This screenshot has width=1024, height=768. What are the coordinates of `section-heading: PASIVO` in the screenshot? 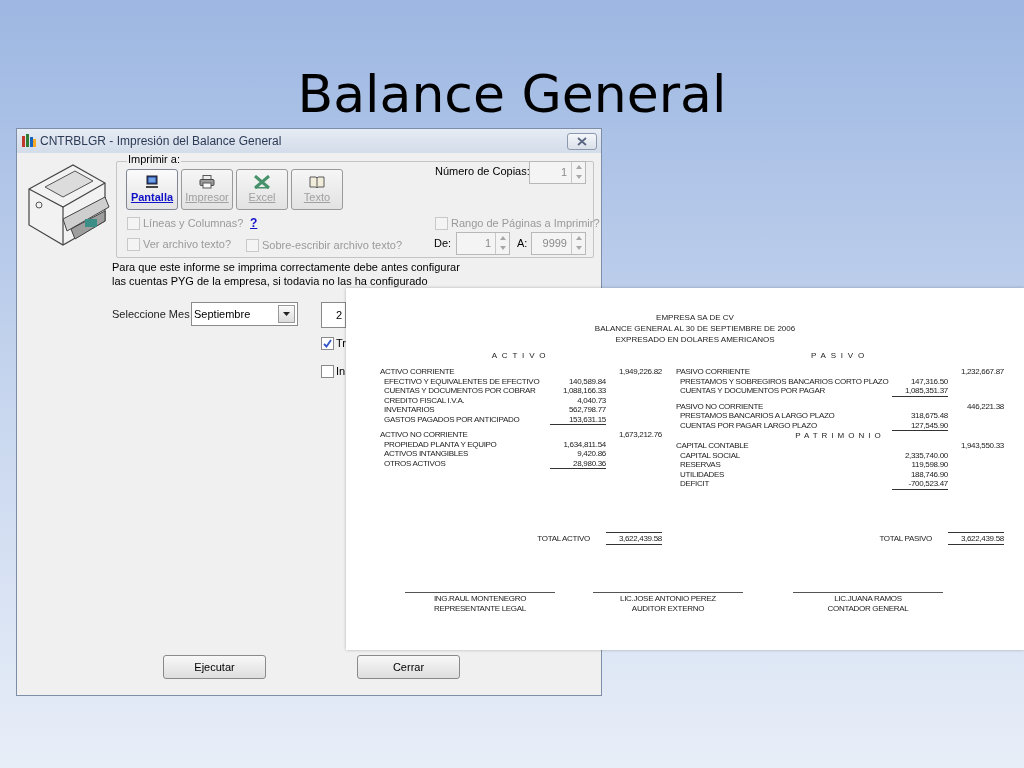 It's located at (840, 356).